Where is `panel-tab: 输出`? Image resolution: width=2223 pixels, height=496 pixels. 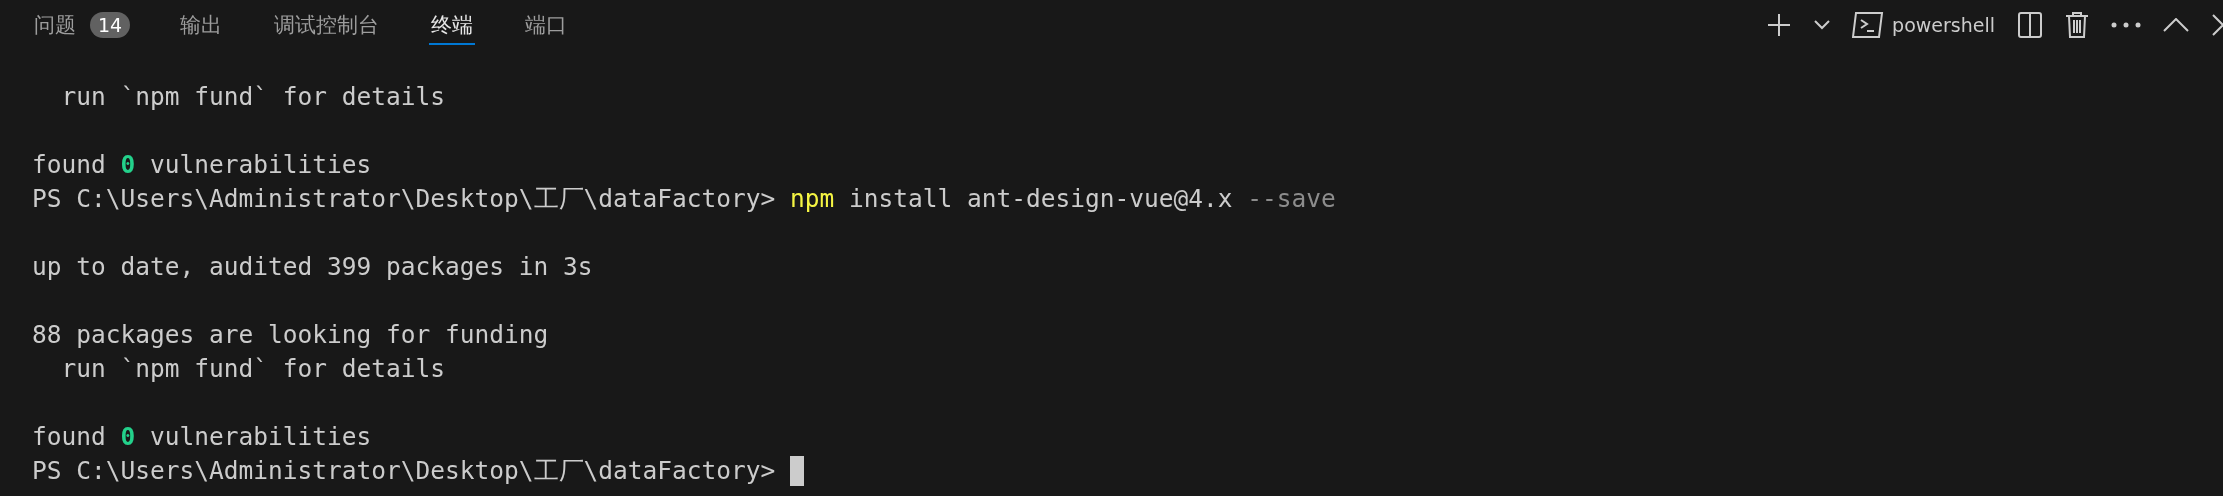
panel-tab: 输出 is located at coordinates (201, 26).